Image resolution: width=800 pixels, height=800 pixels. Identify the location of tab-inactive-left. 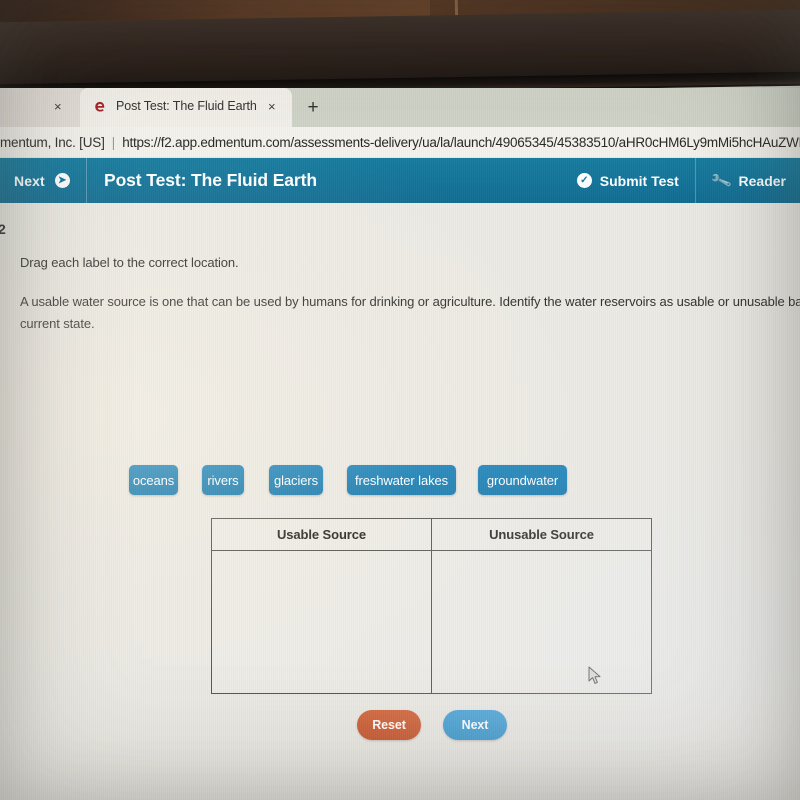
(43, 107).